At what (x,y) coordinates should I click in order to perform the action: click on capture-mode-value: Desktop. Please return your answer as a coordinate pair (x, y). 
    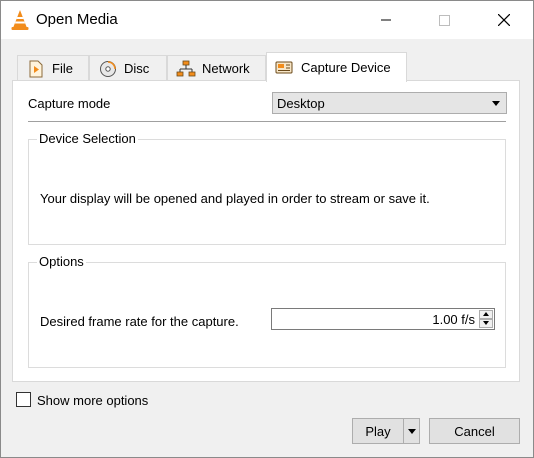
    Looking at the image, I should click on (301, 103).